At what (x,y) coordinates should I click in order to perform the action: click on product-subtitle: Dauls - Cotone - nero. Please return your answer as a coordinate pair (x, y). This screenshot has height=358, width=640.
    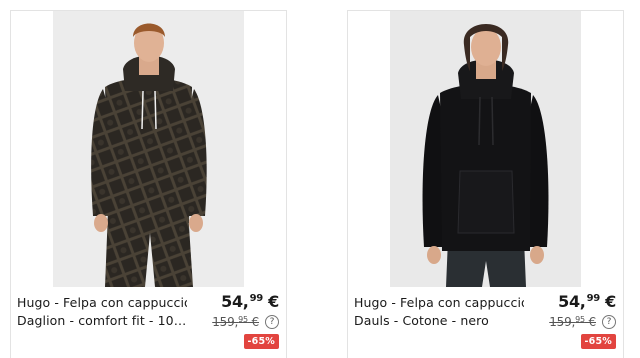
    Looking at the image, I should click on (421, 320).